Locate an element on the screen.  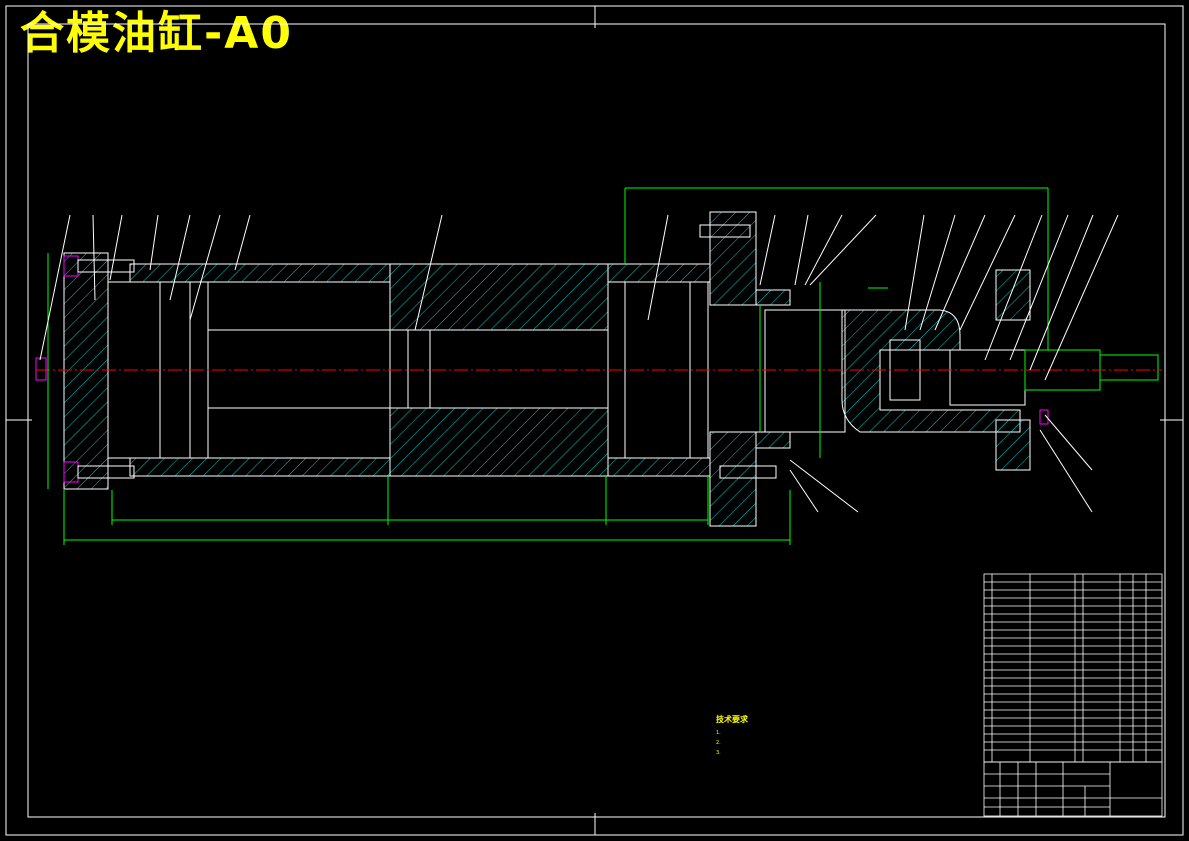
rod-flange is located at coordinates (1013, 295).